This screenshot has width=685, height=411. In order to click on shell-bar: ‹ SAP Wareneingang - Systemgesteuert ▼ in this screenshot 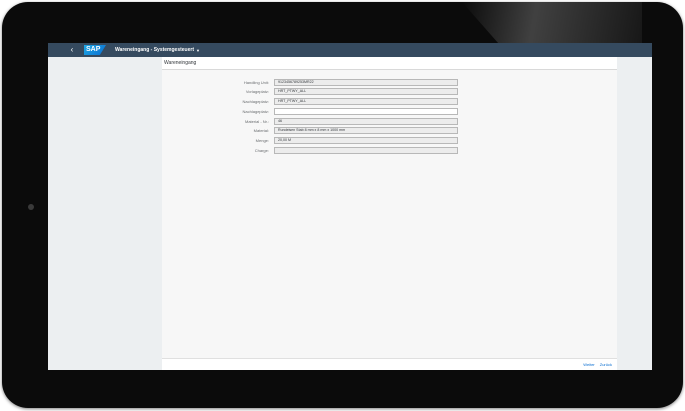, I will do `click(350, 50)`.